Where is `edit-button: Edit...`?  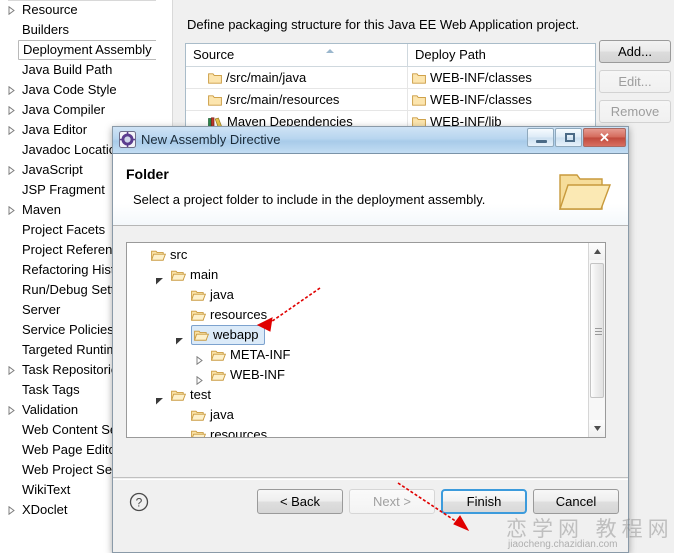 edit-button: Edit... is located at coordinates (635, 81).